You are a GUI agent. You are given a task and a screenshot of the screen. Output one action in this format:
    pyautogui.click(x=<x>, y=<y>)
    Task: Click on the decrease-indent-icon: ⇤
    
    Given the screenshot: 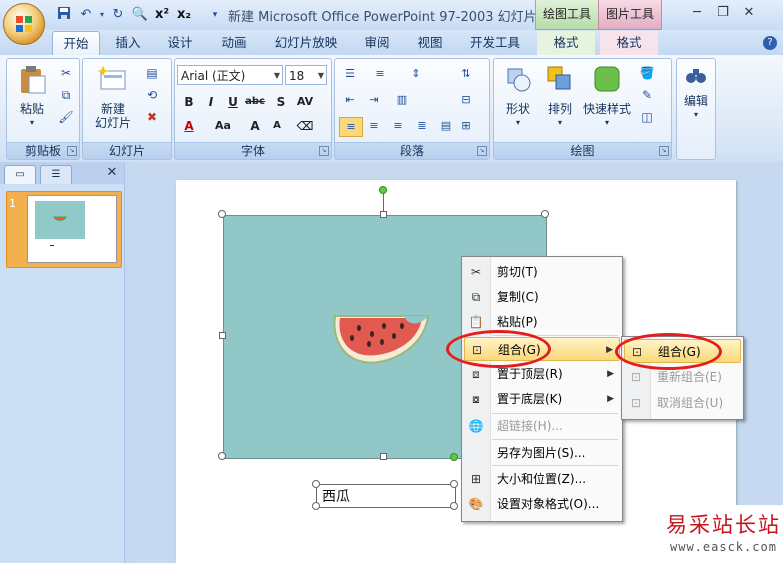 What is the action you would take?
    pyautogui.click(x=350, y=100)
    